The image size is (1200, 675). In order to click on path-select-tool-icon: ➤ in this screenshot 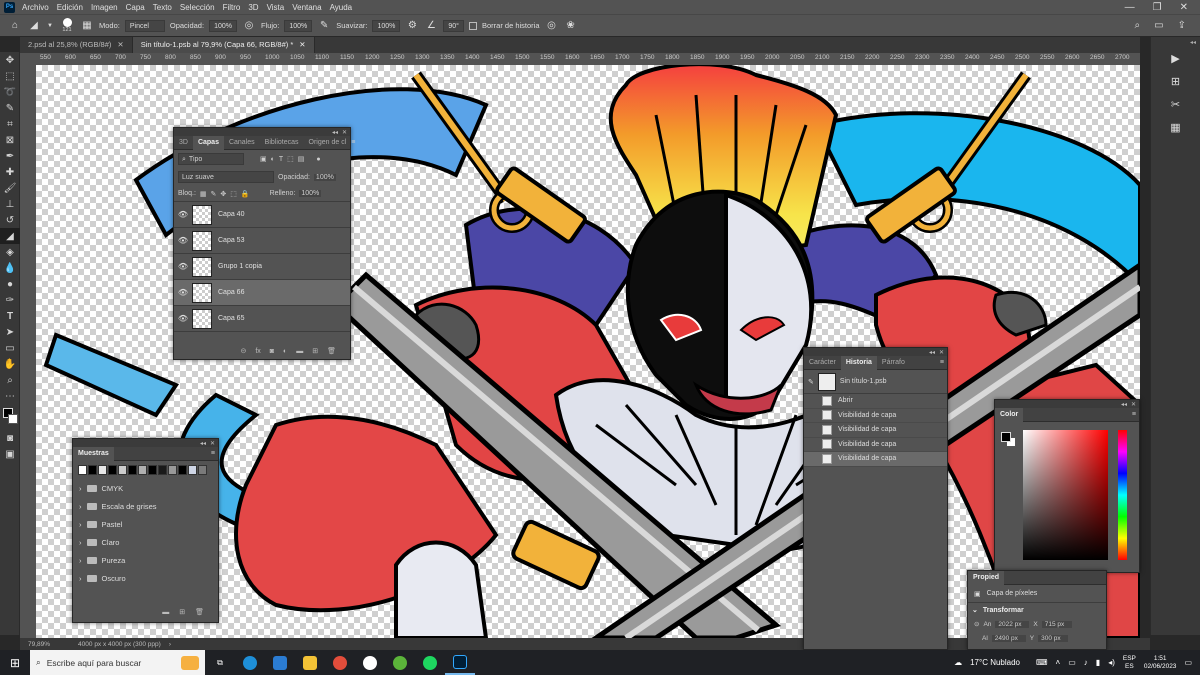, I will do `click(10, 332)`.